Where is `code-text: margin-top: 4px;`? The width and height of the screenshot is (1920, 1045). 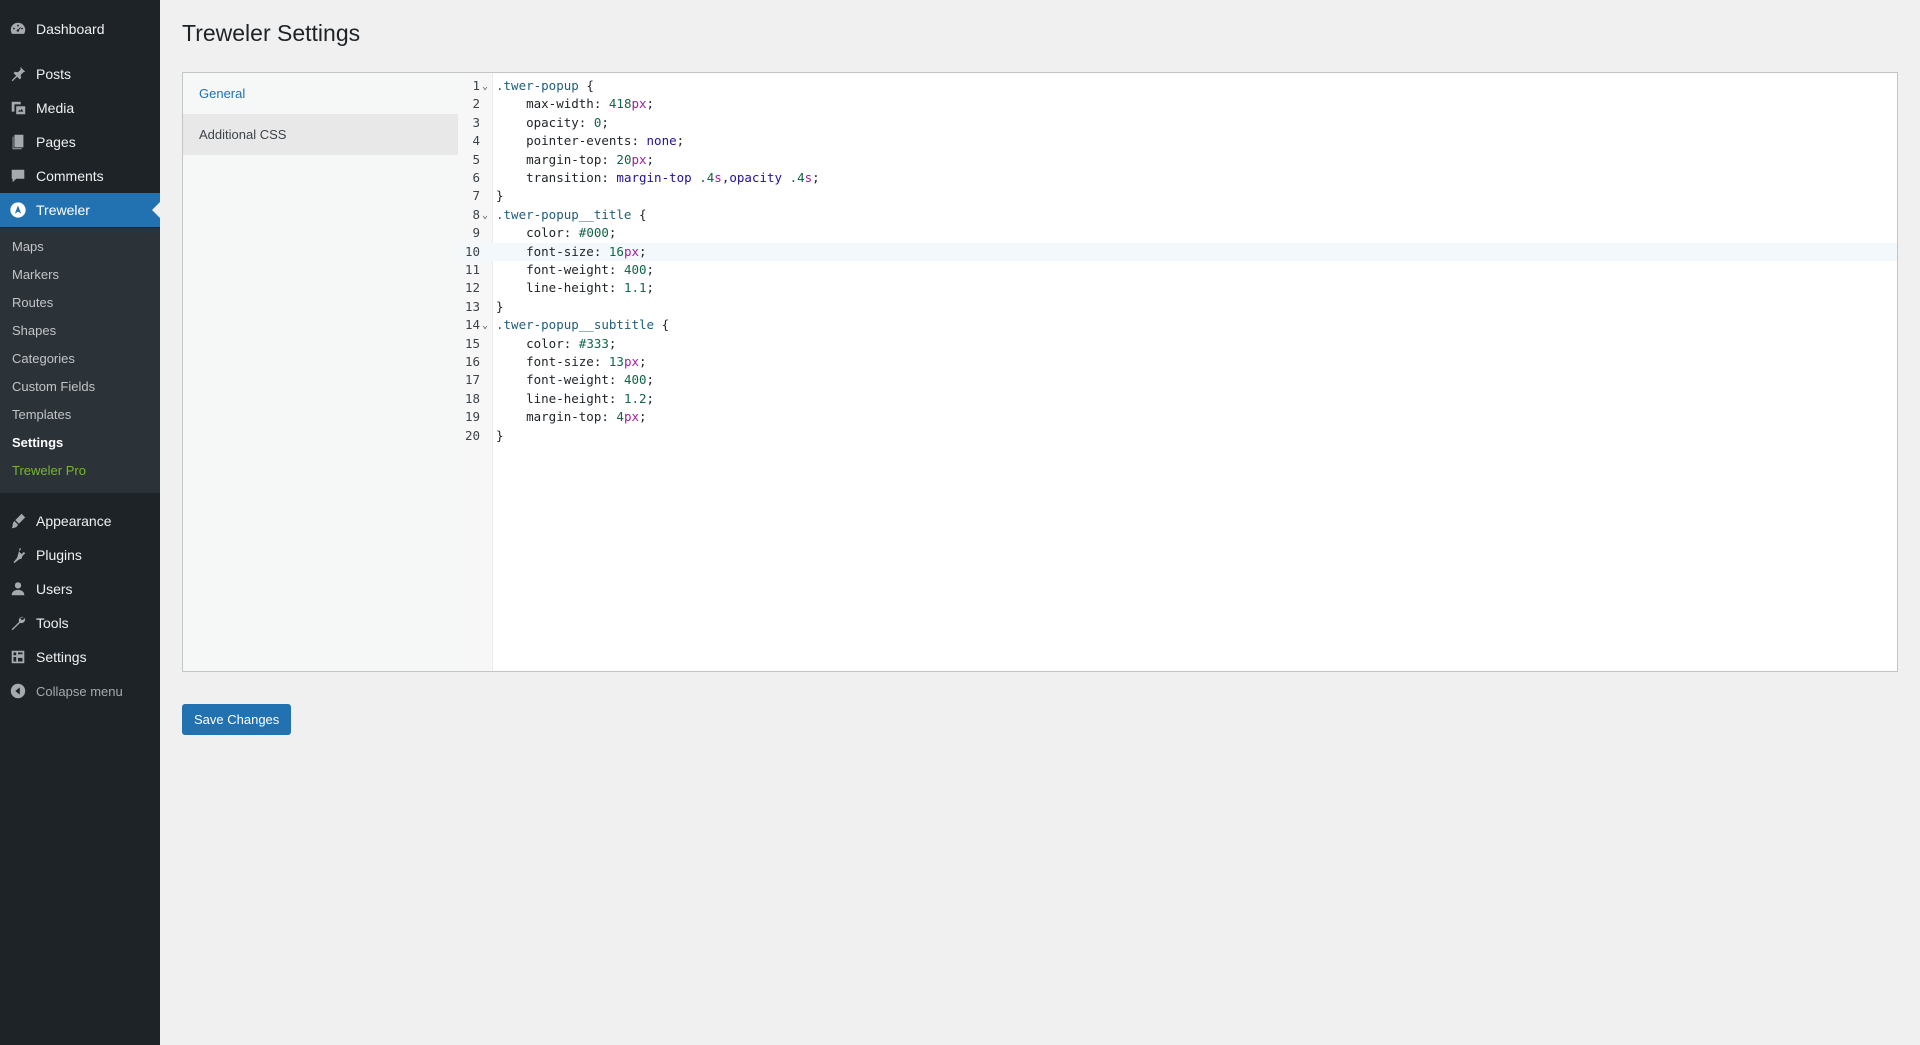
code-text: margin-top: 4px; is located at coordinates (571, 417).